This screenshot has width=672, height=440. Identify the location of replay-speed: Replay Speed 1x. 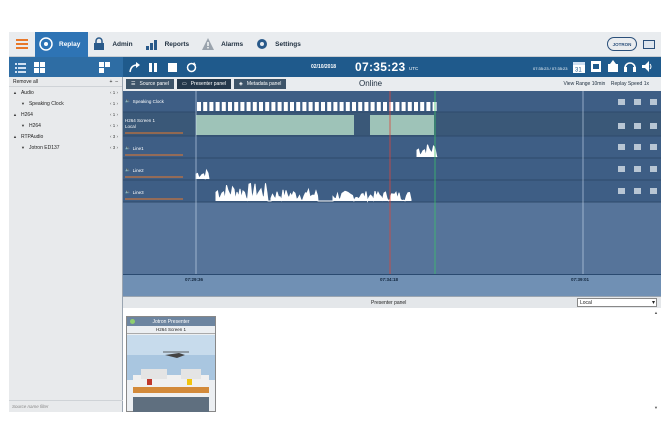
(630, 84).